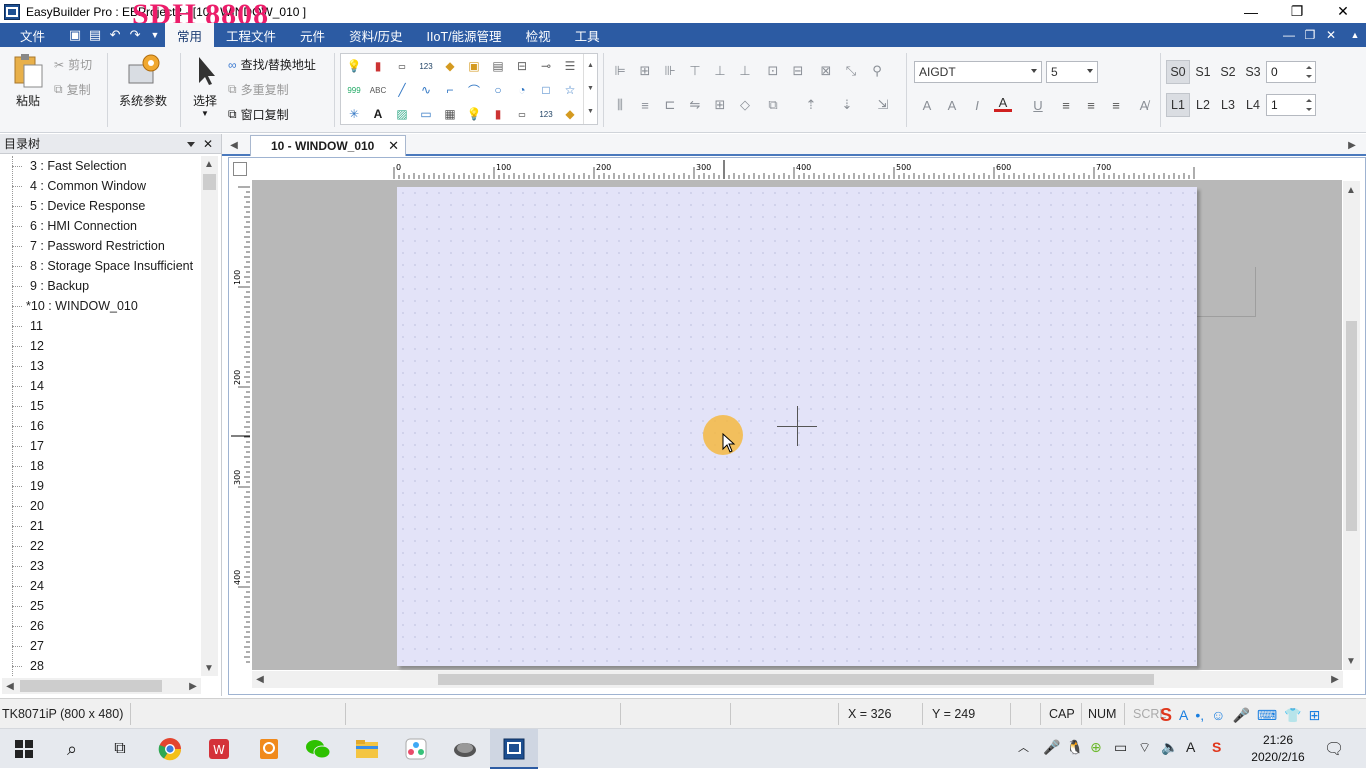 Image resolution: width=1366 pixels, height=769 pixels. I want to click on flip-icon: ⊏, so click(670, 105).